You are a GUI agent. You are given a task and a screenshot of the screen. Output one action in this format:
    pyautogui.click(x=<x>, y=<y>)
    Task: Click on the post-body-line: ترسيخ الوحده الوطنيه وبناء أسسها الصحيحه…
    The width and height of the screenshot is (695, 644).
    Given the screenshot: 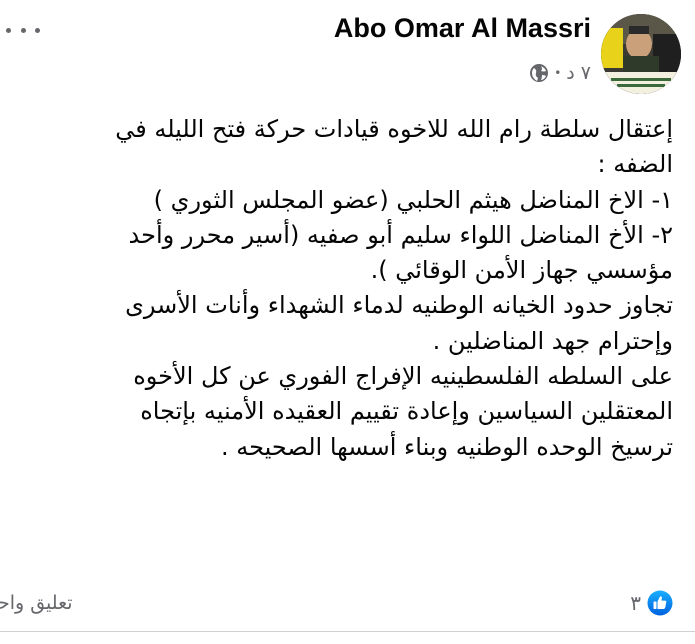 What is the action you would take?
    pyautogui.click(x=447, y=446)
    